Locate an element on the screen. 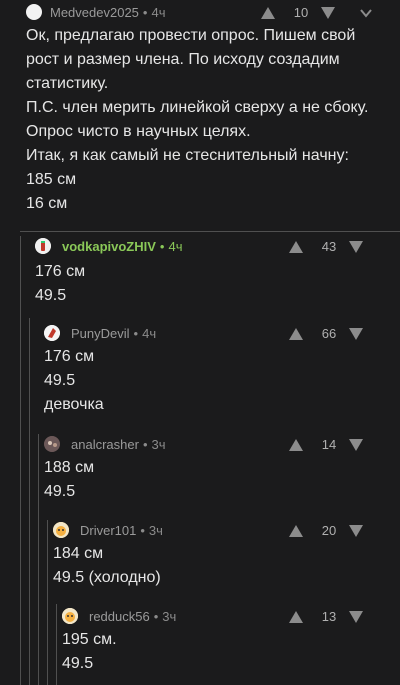  comment-meta: vodkapivoZHIV • 4ч is located at coordinates (122, 246).